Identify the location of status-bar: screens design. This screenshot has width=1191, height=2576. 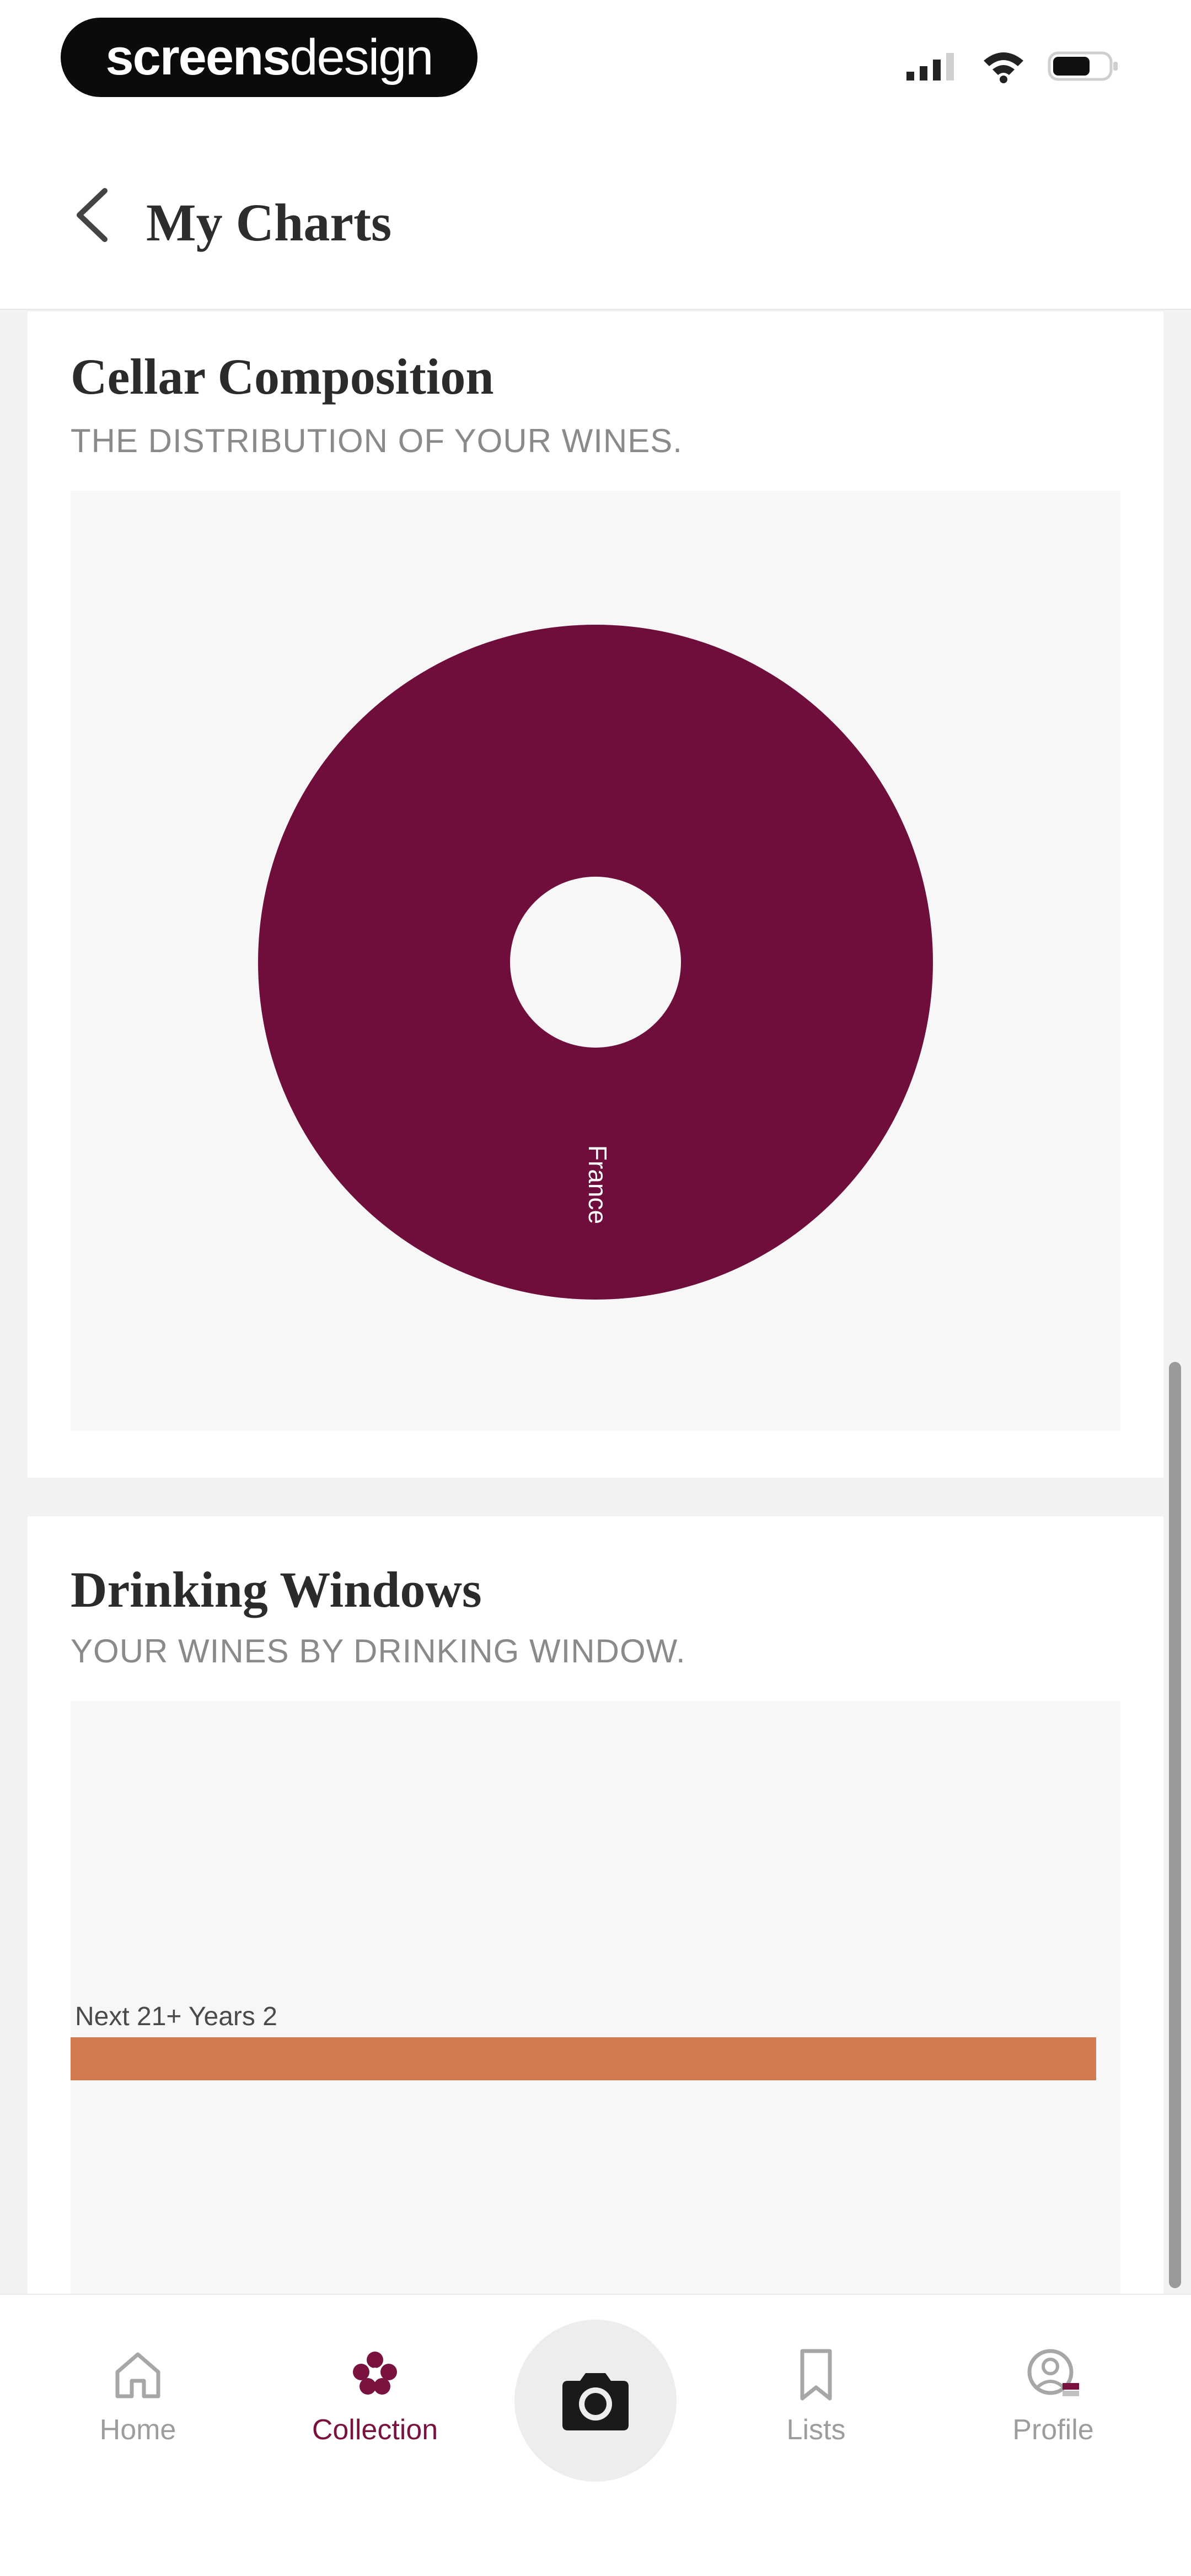
(595, 61).